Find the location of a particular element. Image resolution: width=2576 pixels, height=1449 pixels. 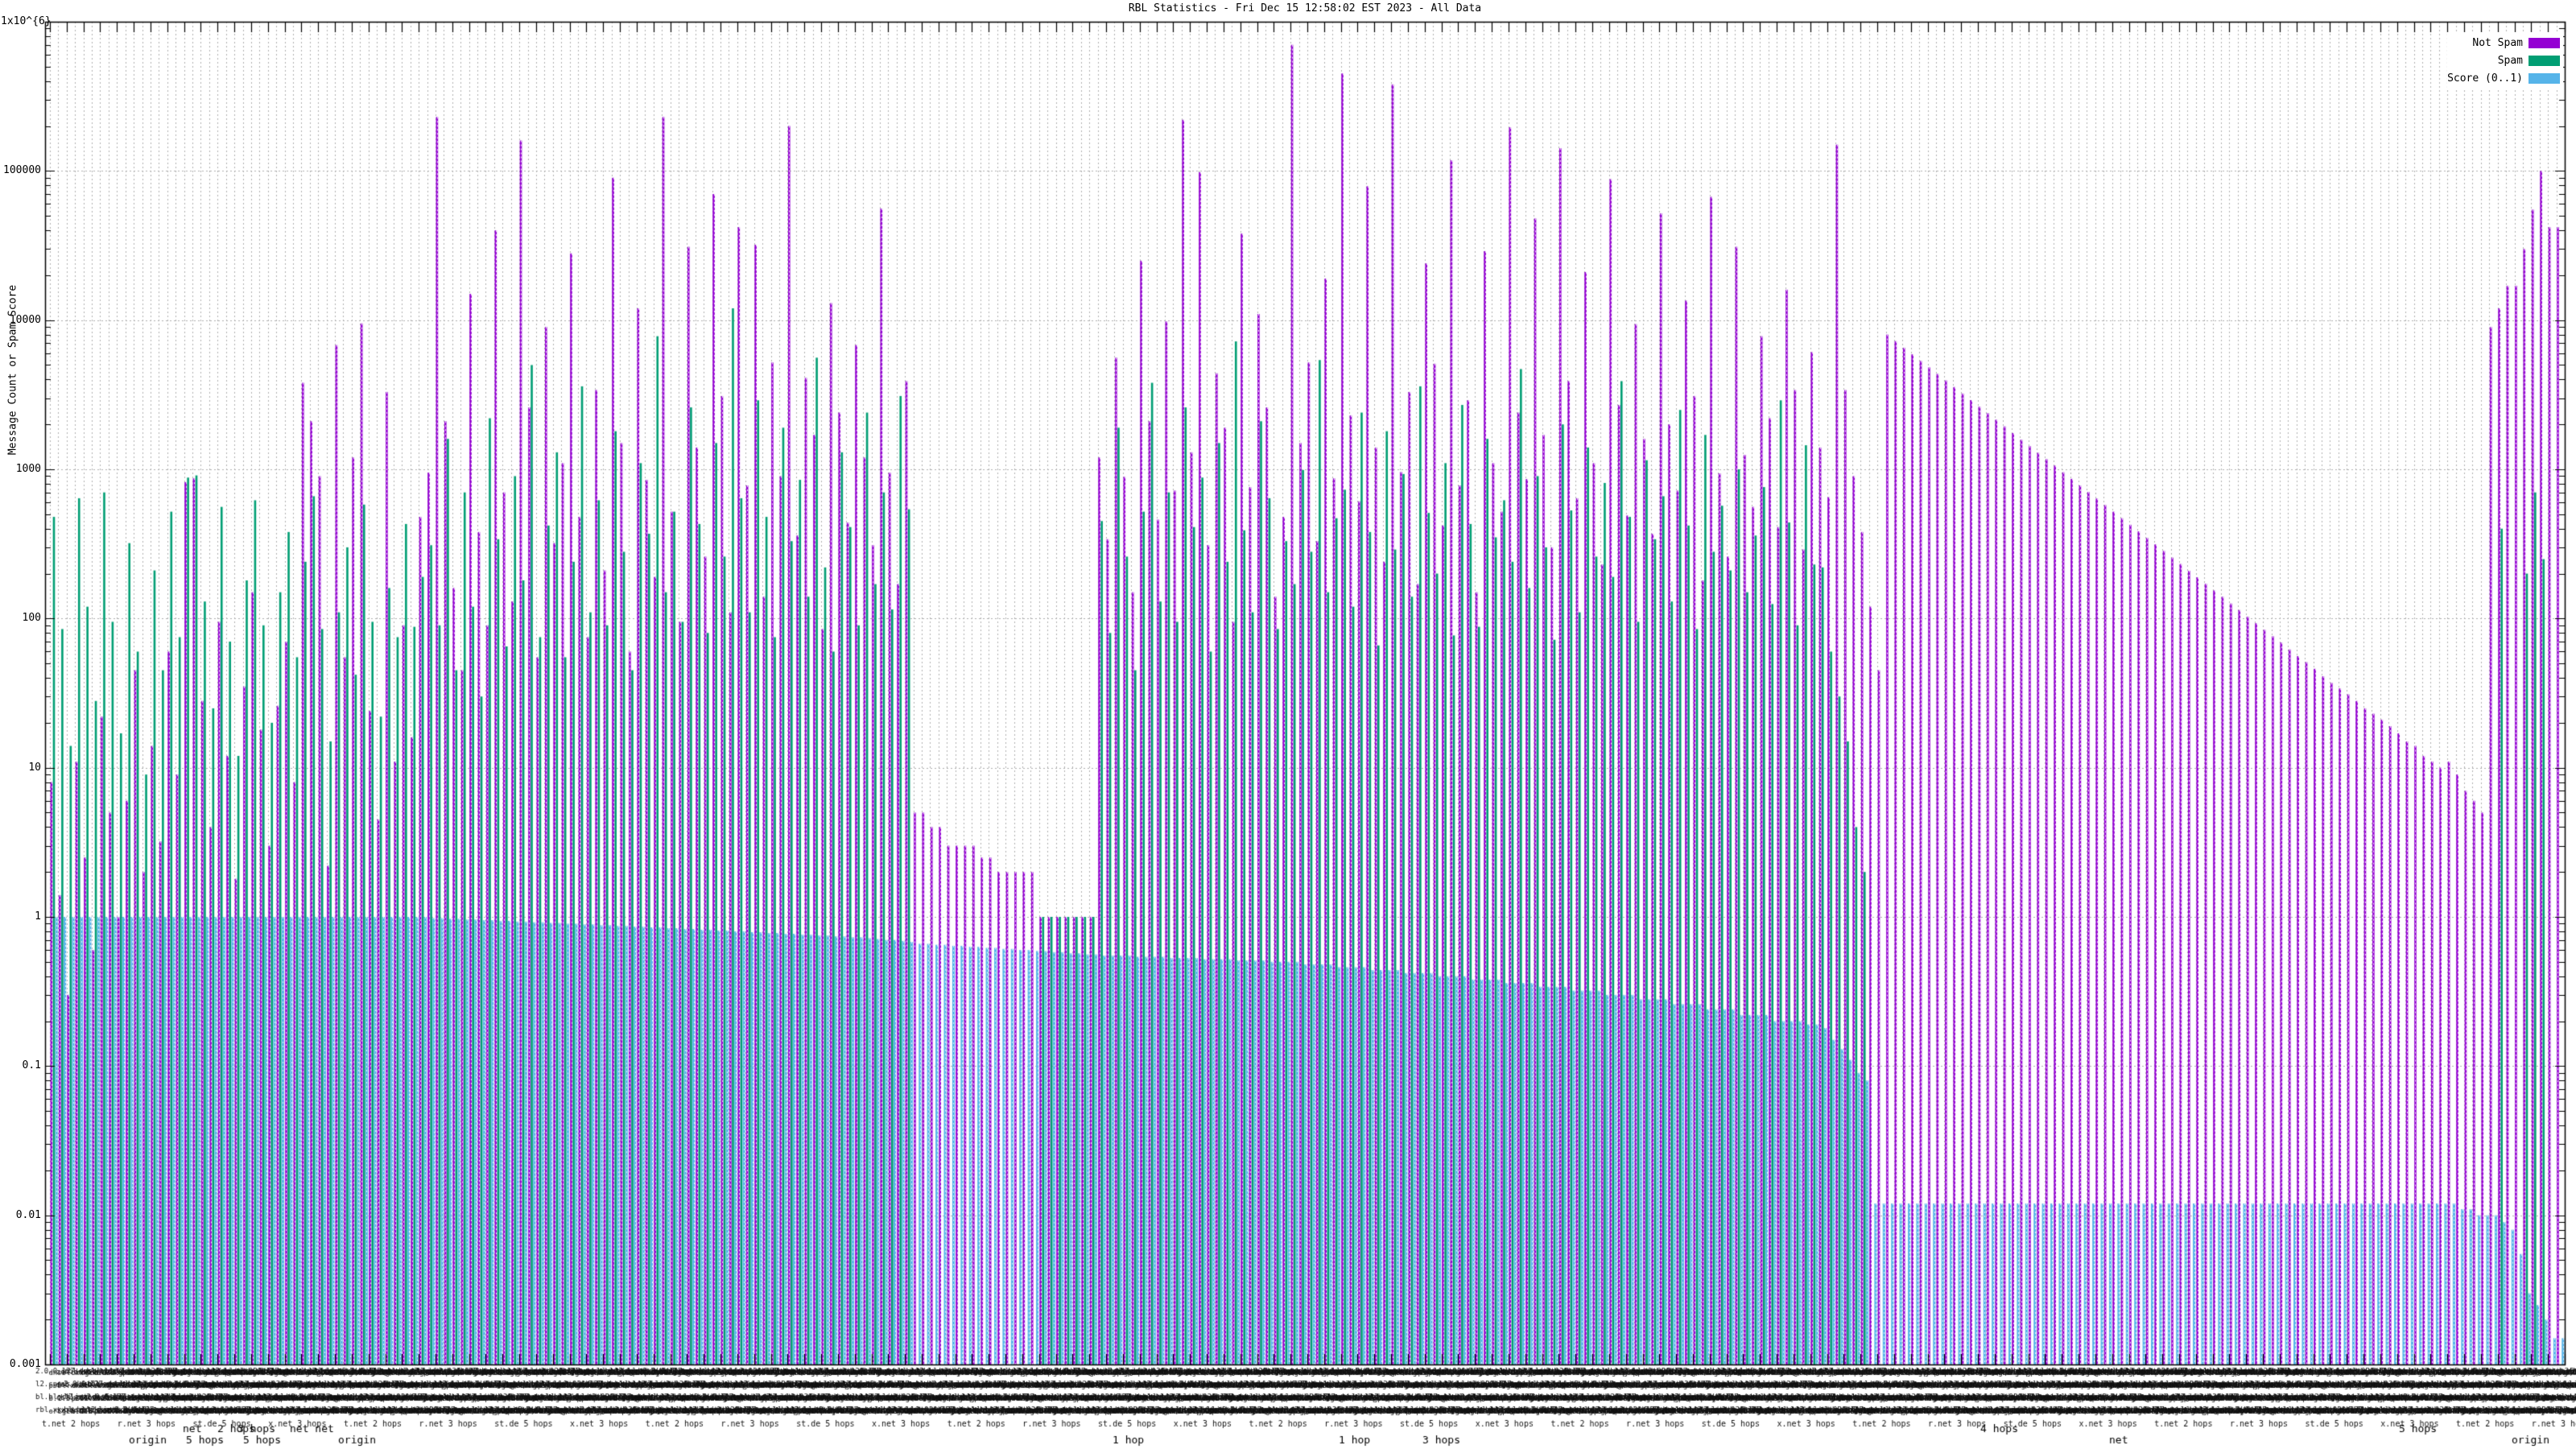

legend-row-spam: Spam is located at coordinates (2503, 60).